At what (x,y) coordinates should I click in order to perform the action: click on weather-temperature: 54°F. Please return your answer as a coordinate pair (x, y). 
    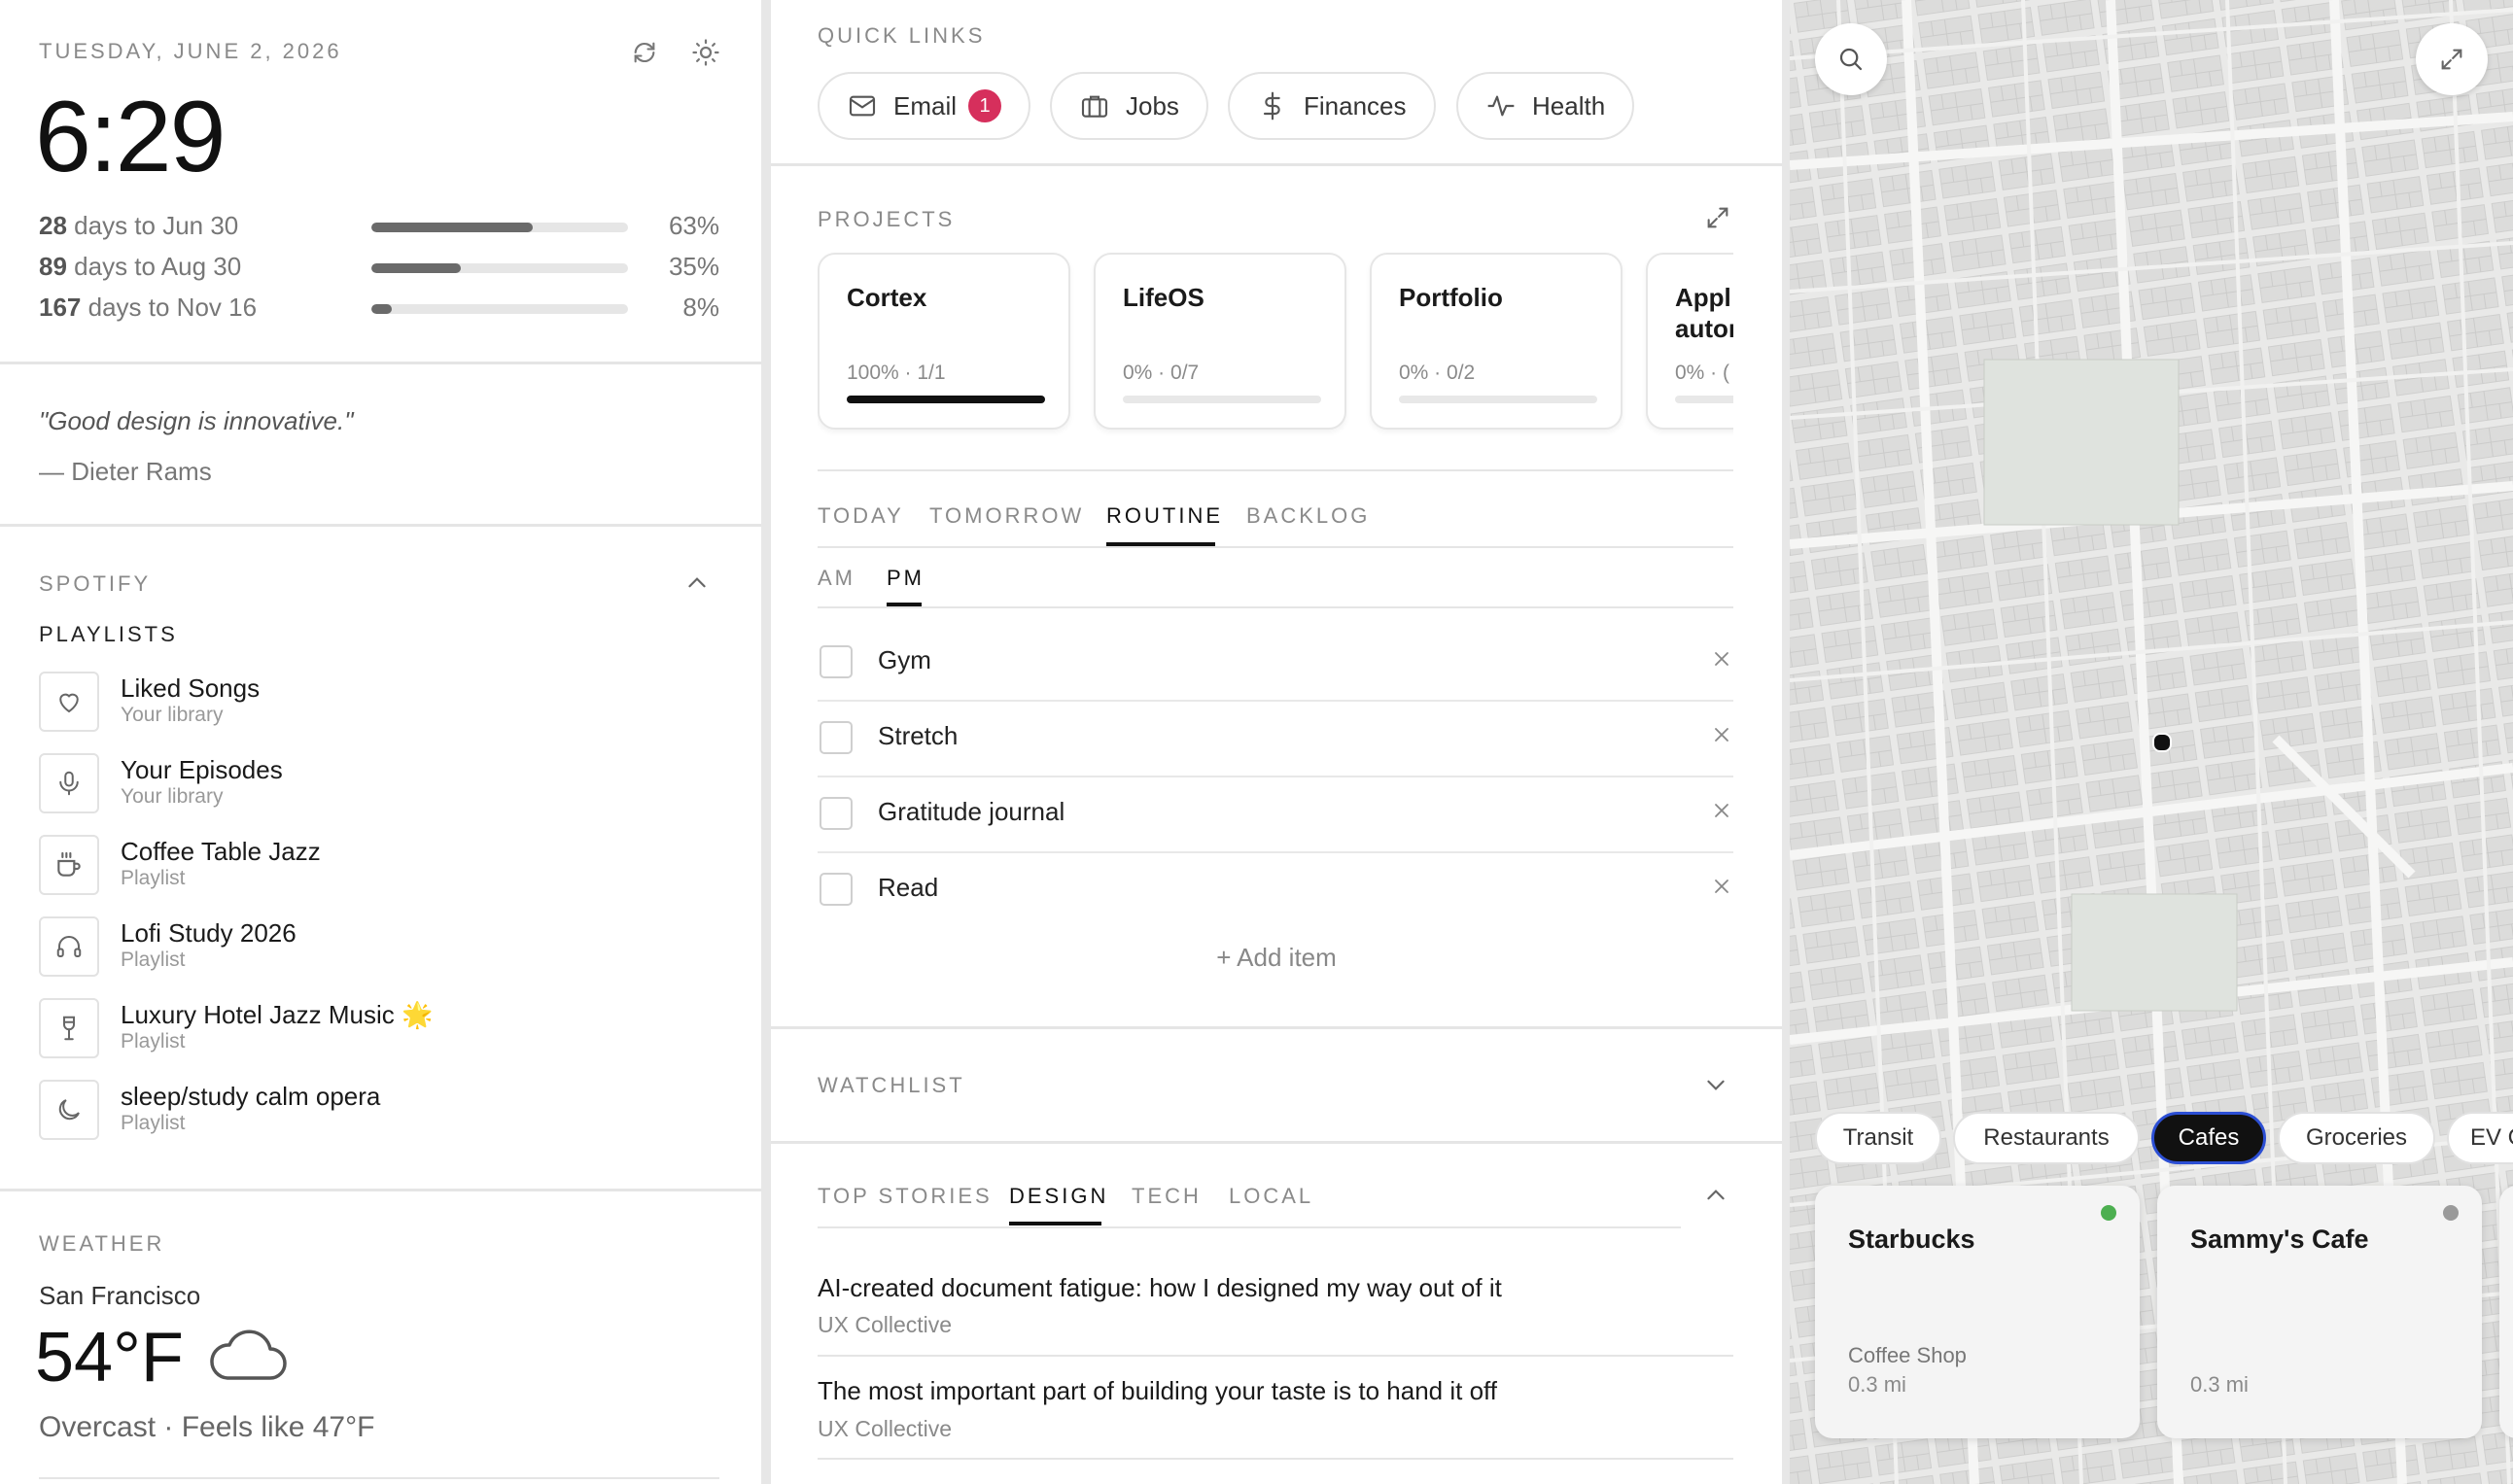
    Looking at the image, I should click on (110, 1358).